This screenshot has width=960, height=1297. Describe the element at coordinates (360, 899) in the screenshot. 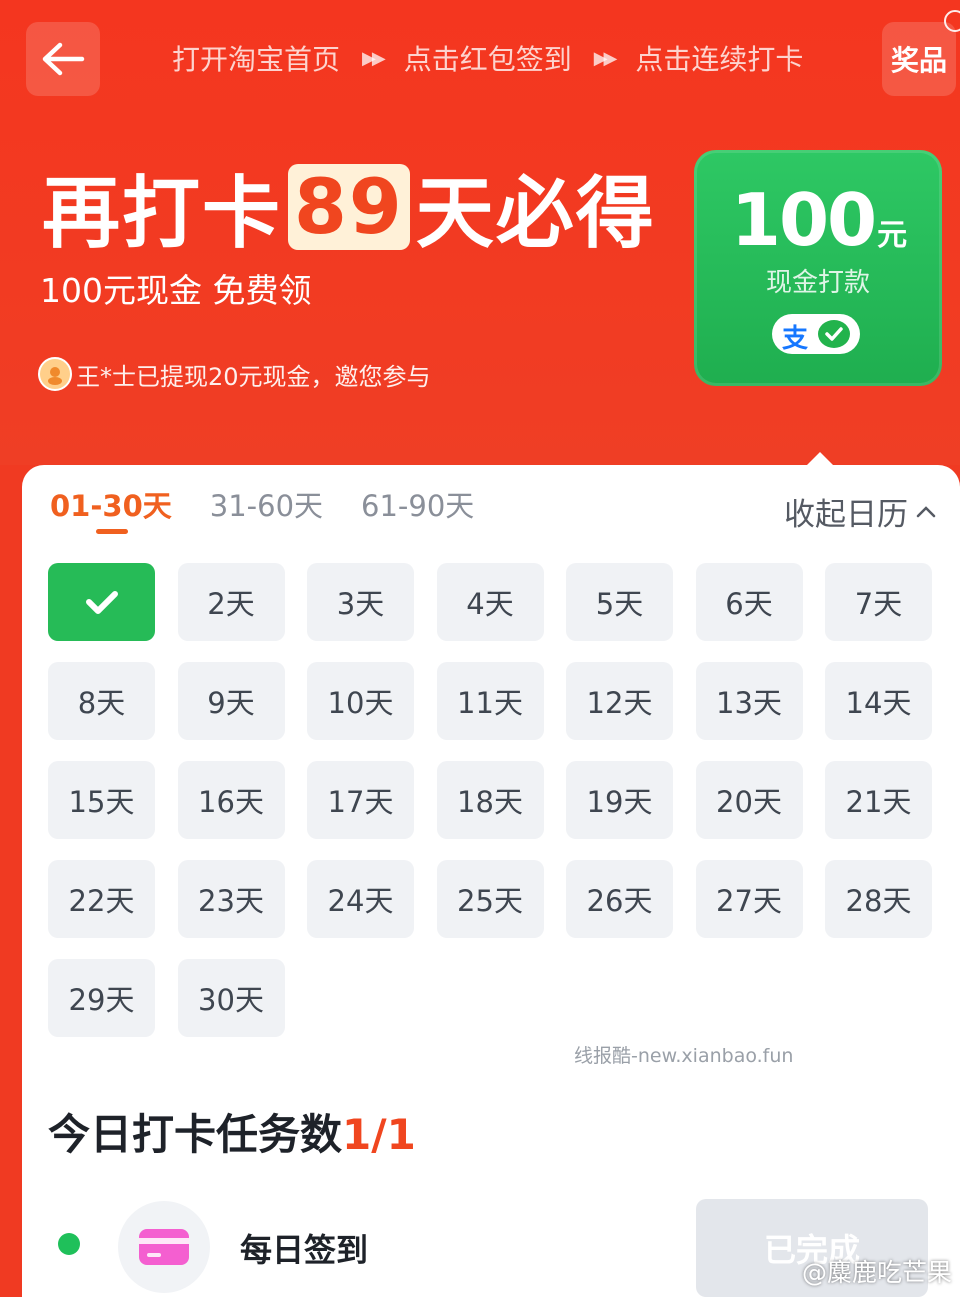

I see `day-cell: 24天` at that location.